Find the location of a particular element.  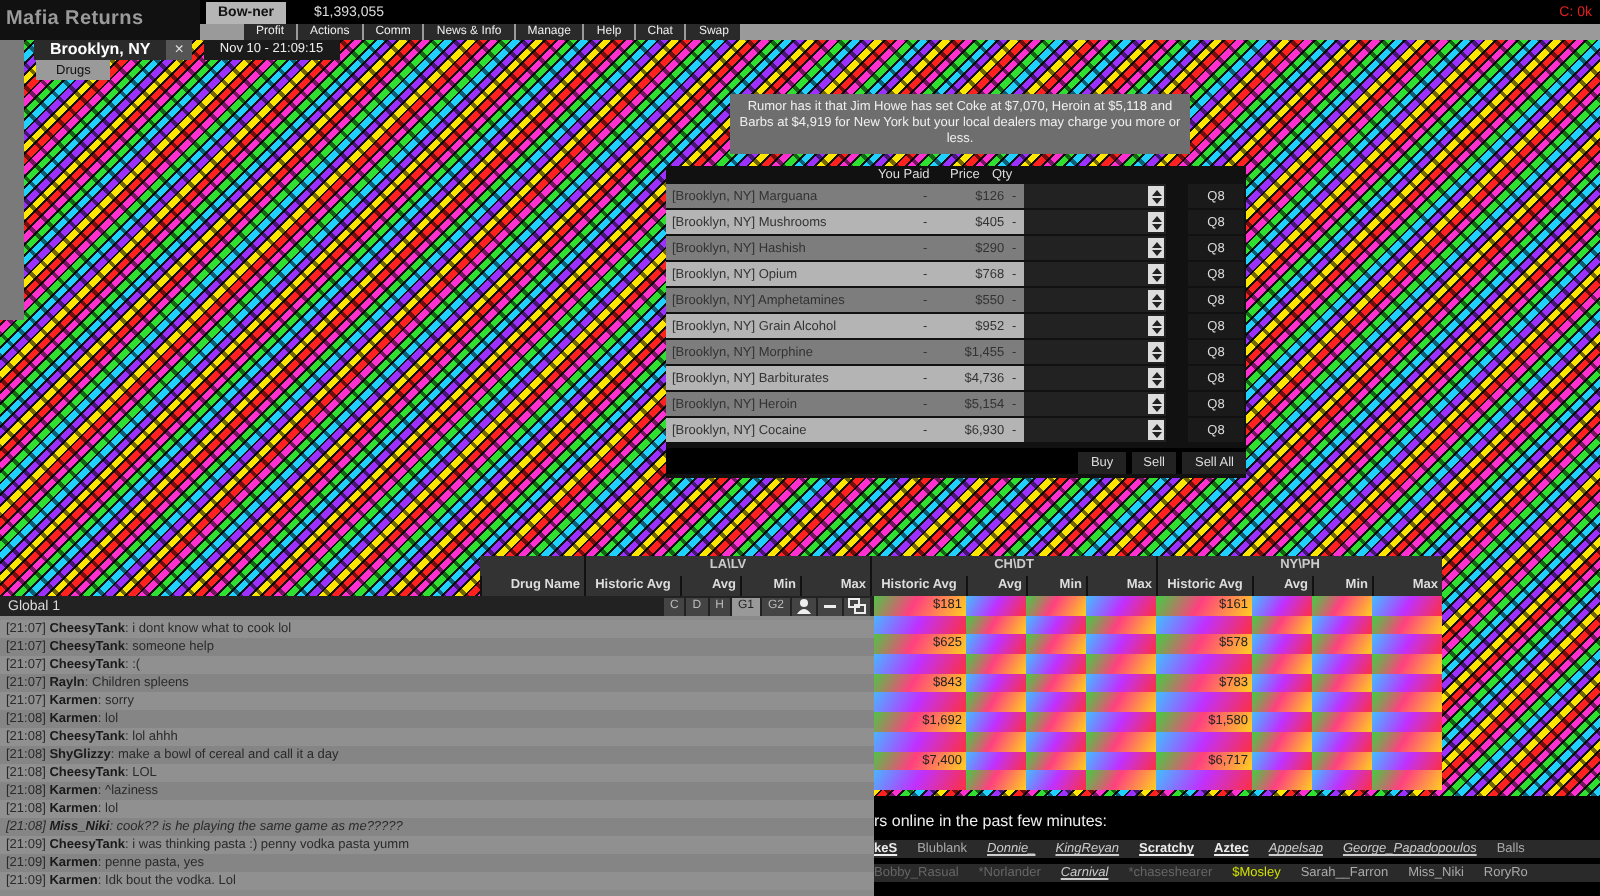

person-icon is located at coordinates (804, 606).